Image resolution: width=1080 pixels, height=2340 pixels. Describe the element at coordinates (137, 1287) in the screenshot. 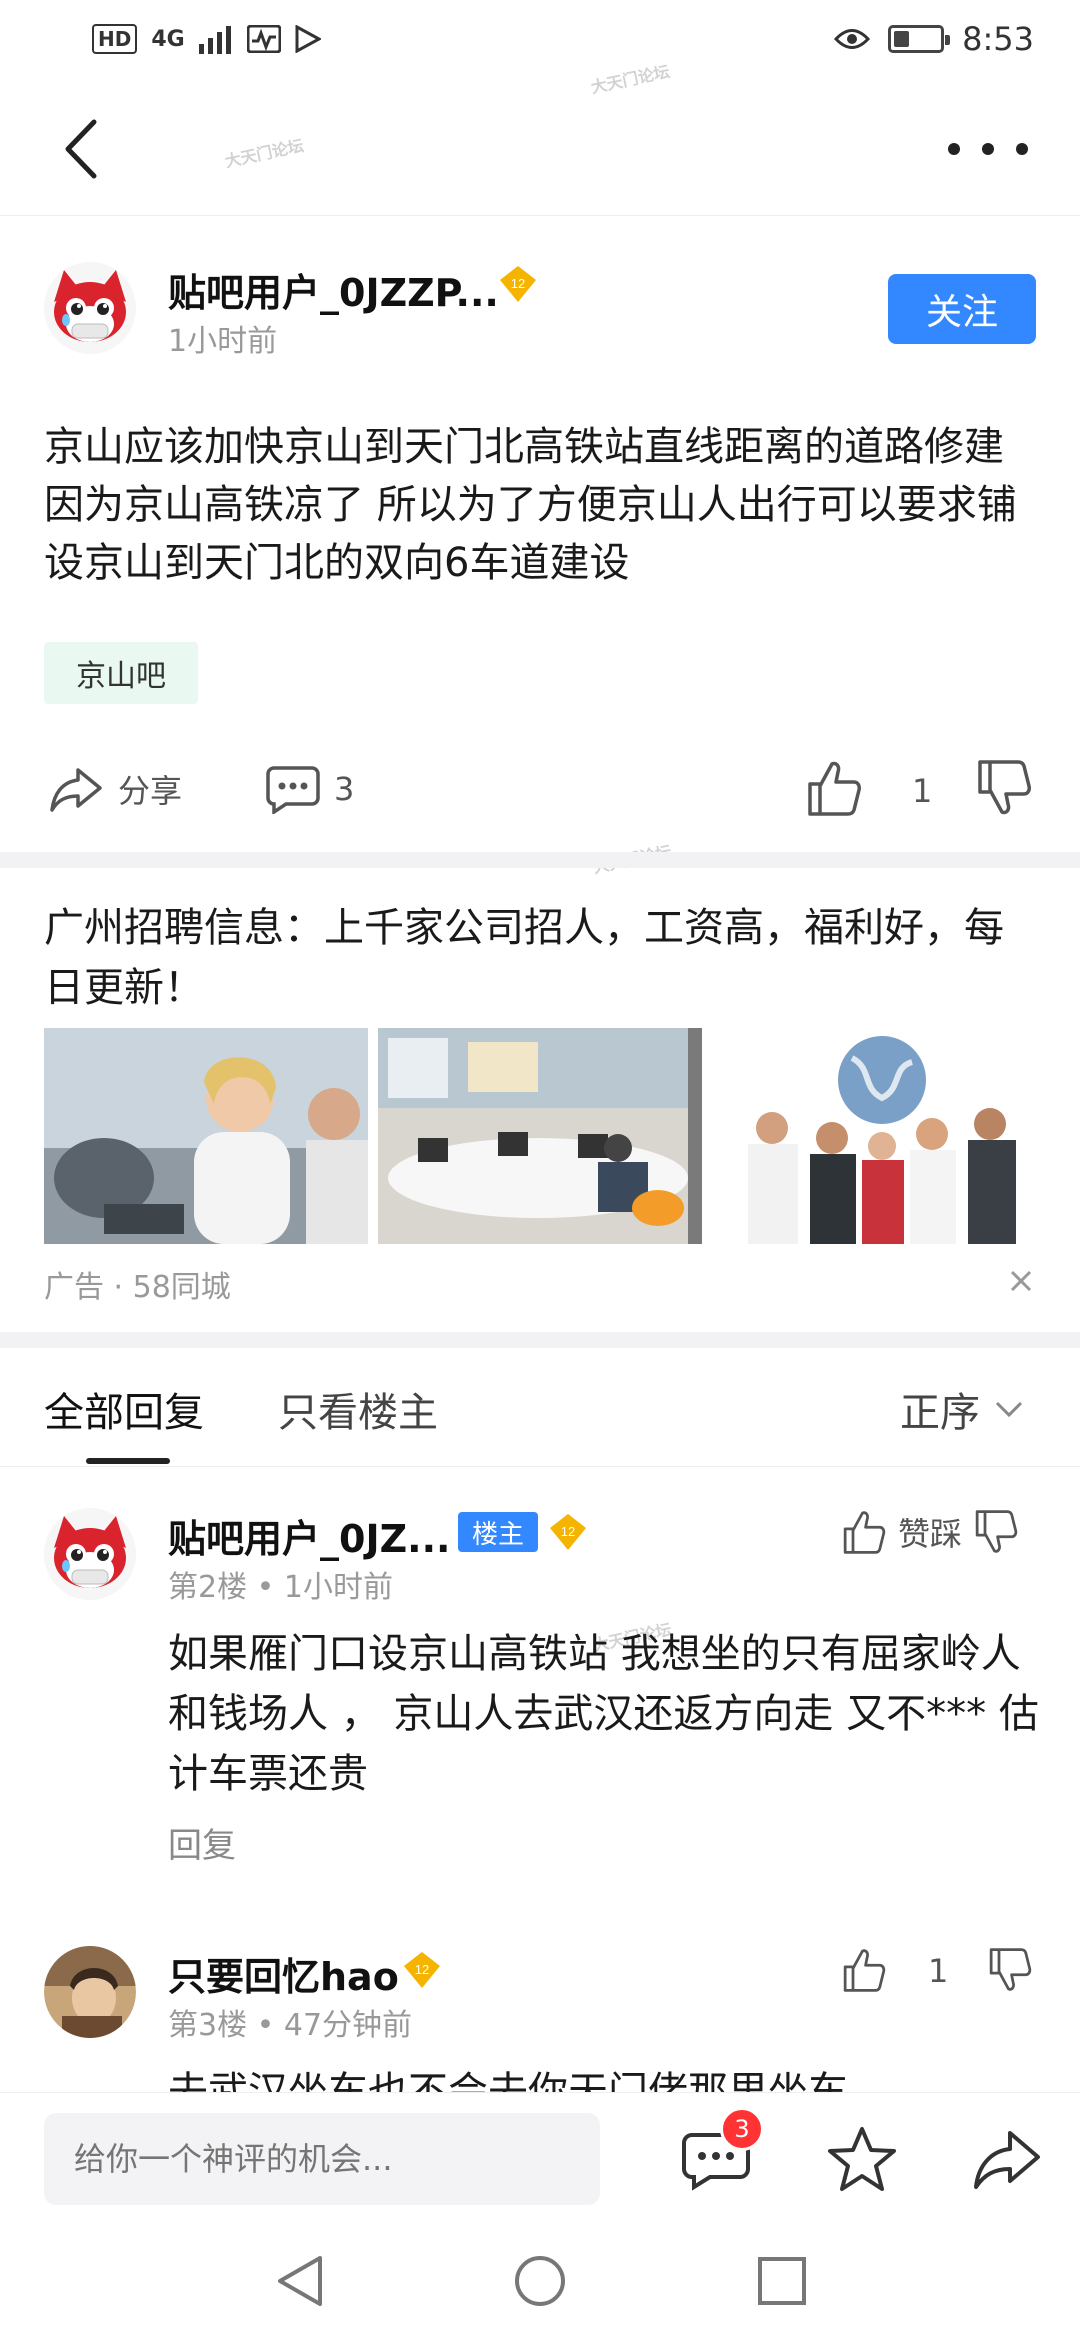

I see `ad-source-label: 广告 · 58同城` at that location.